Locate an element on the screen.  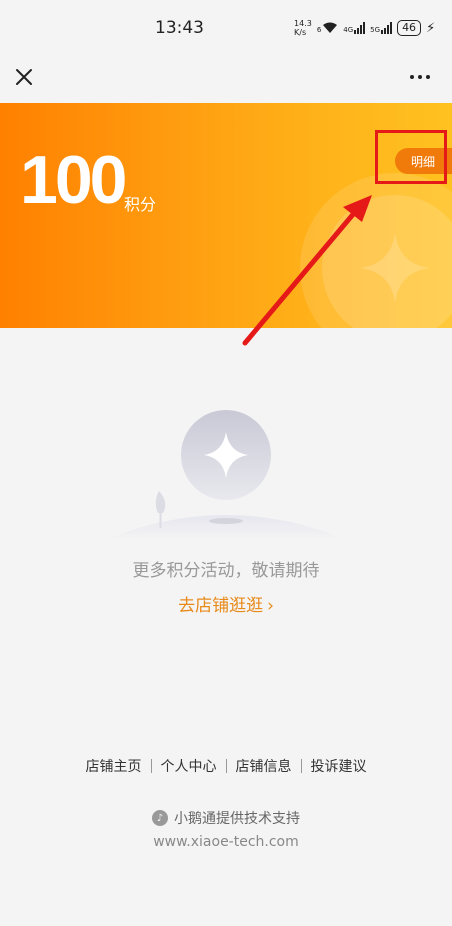
charging-icon: ⚡ is located at coordinates (431, 28).